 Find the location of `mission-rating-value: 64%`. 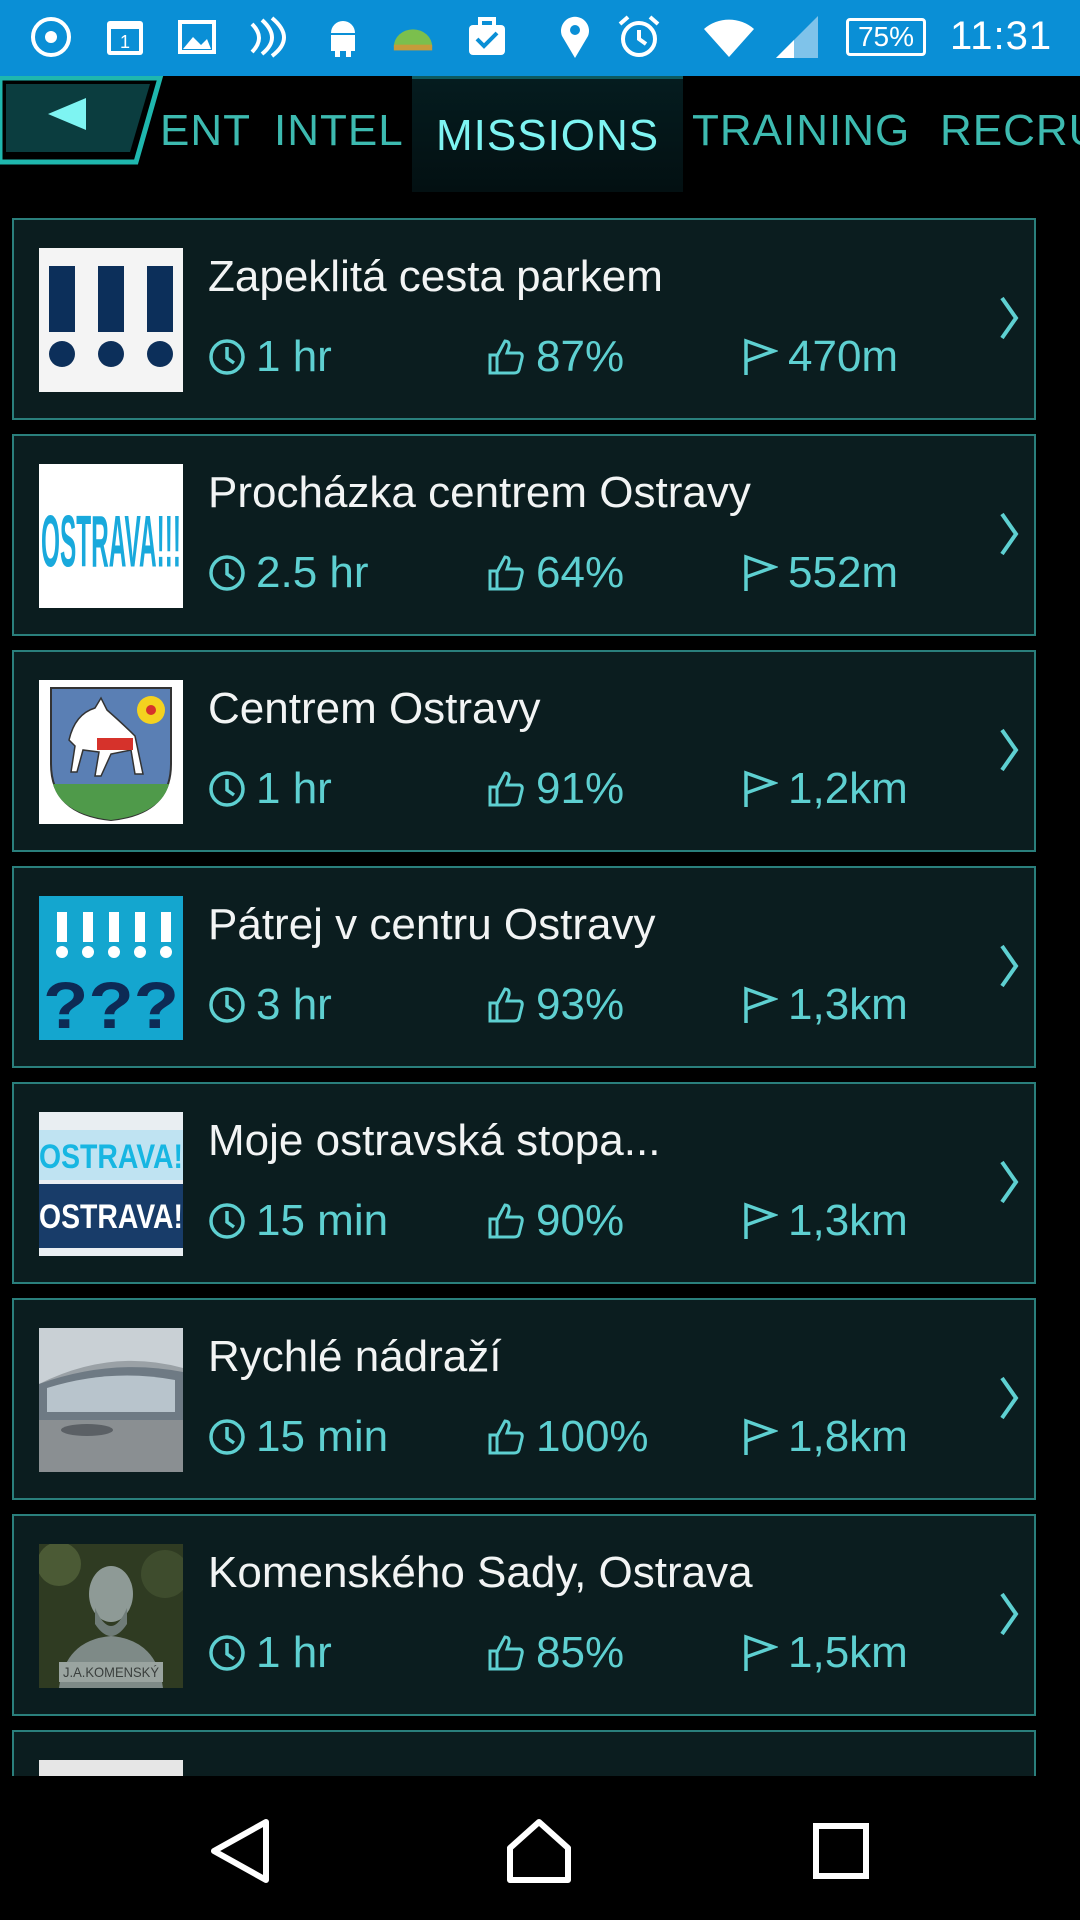

mission-rating-value: 64% is located at coordinates (580, 572).